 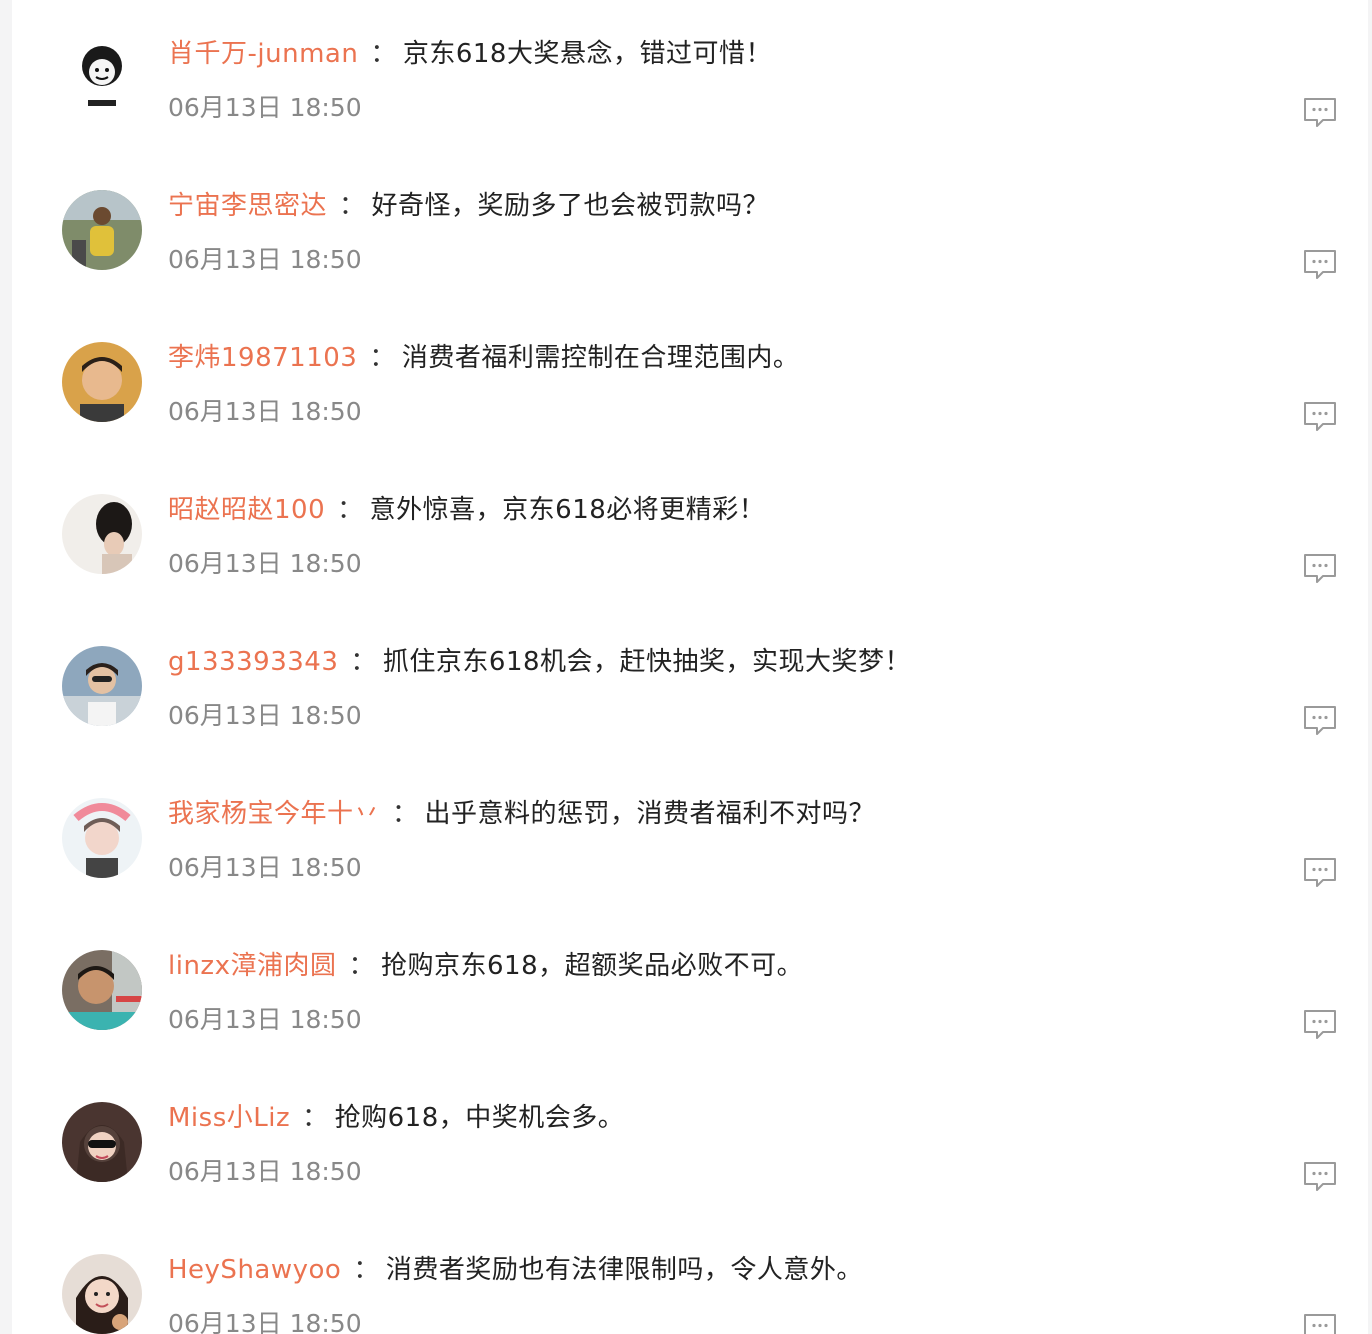 I want to click on comment-text: 消费者奖励也有法律限制吗，令人意外。, so click(x=624, y=1270).